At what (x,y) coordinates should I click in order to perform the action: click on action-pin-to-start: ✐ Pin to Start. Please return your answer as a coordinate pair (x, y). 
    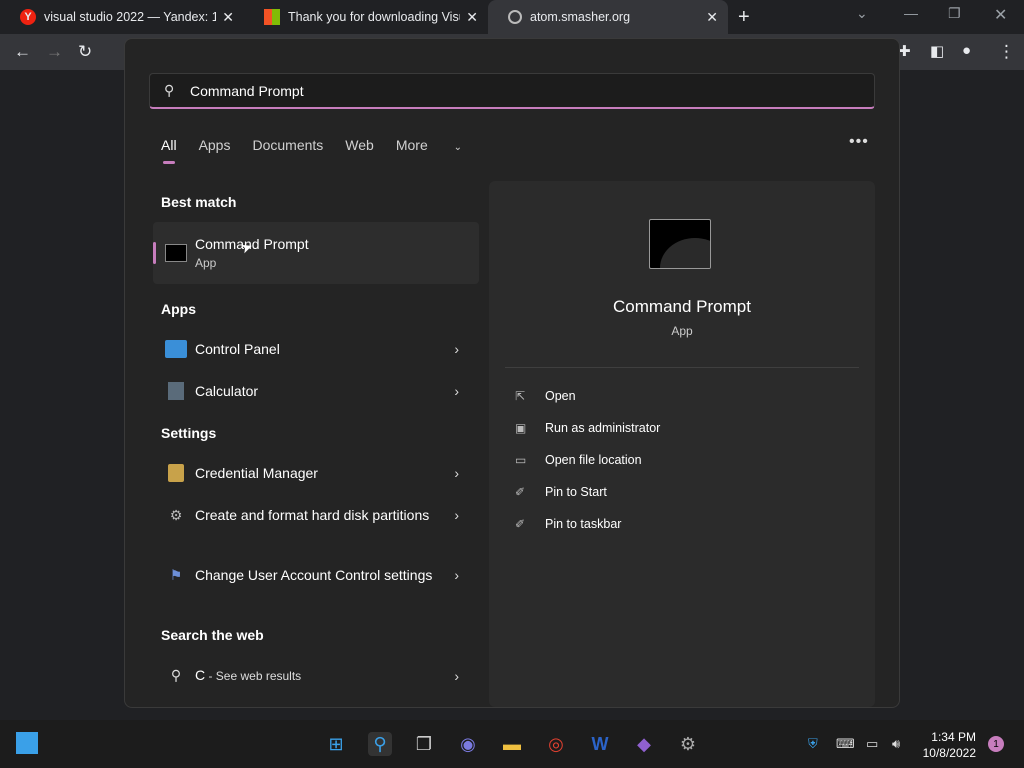
    Looking at the image, I should click on (561, 492).